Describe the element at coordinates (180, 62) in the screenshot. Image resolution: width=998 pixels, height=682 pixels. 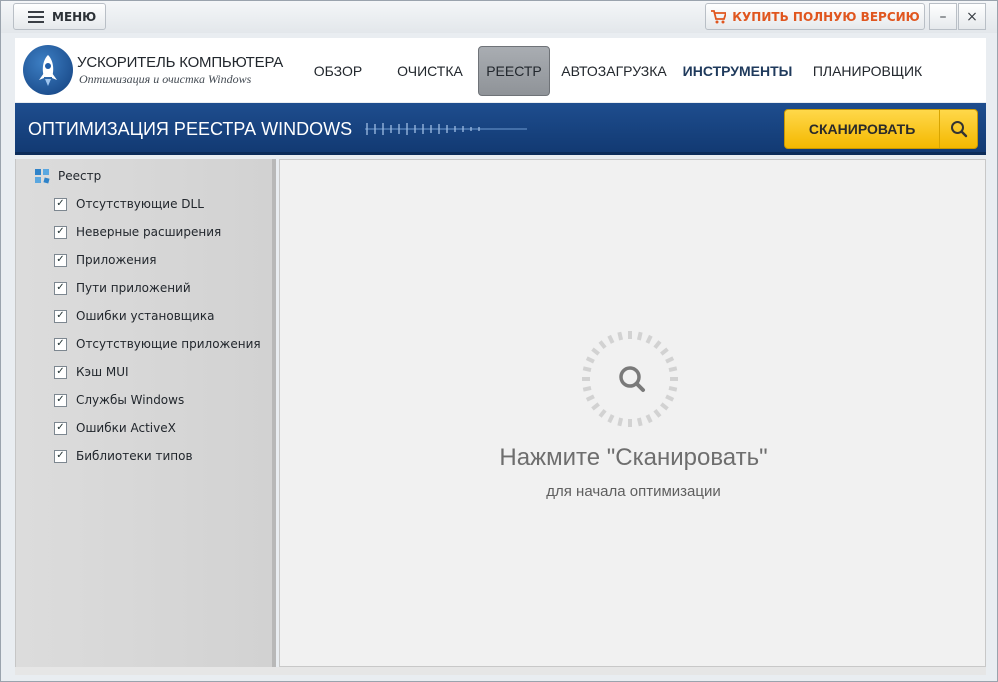
I see `app-title: УСКОРИТЕЛЬ КОМПЬЮТЕРА` at that location.